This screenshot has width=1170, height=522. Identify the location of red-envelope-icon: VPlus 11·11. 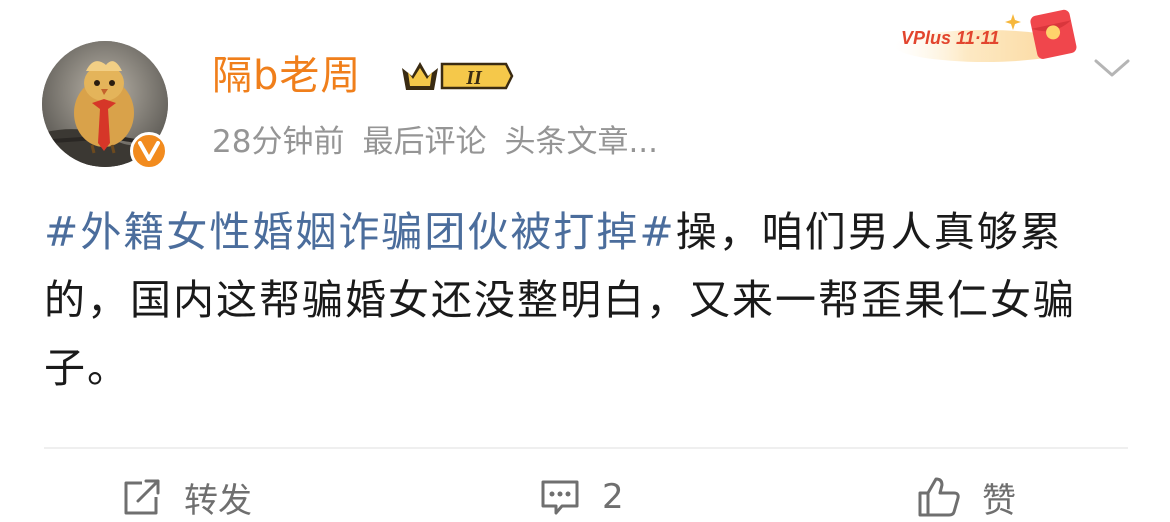
(986, 35).